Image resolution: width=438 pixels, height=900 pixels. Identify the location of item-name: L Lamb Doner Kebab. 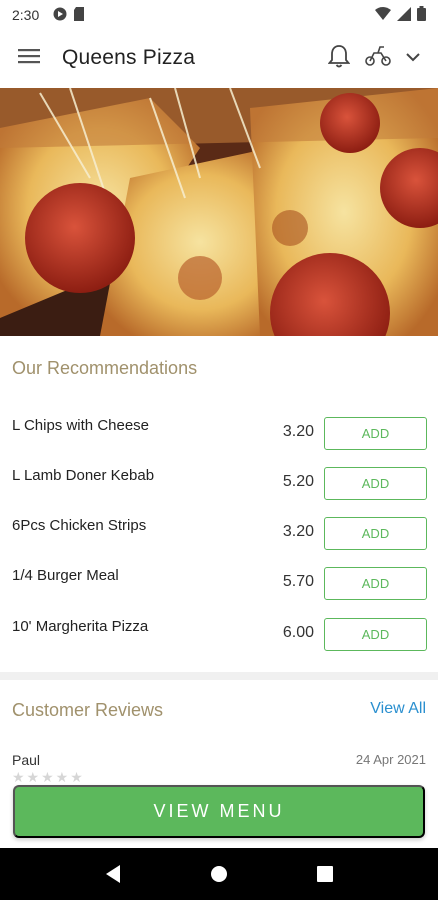
(83, 475).